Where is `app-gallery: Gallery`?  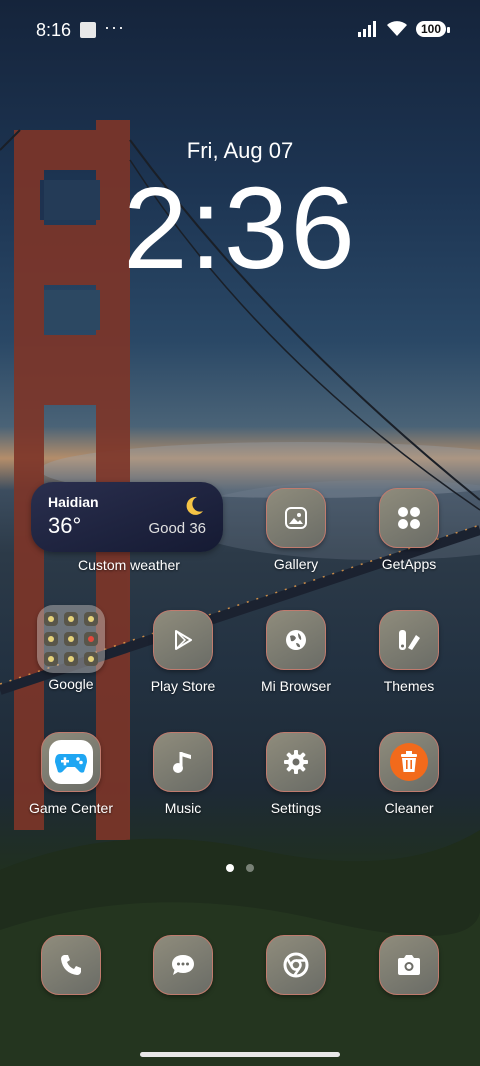 app-gallery: Gallery is located at coordinates (296, 530).